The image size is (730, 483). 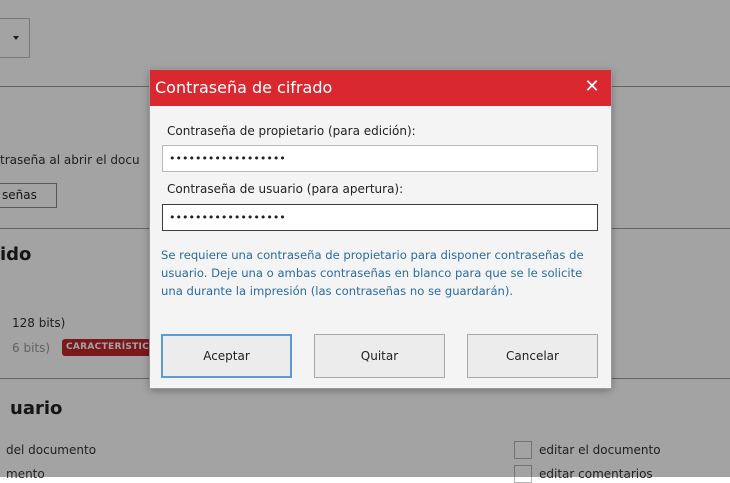 What do you see at coordinates (379, 356) in the screenshot?
I see `remove-button: Quitar` at bounding box center [379, 356].